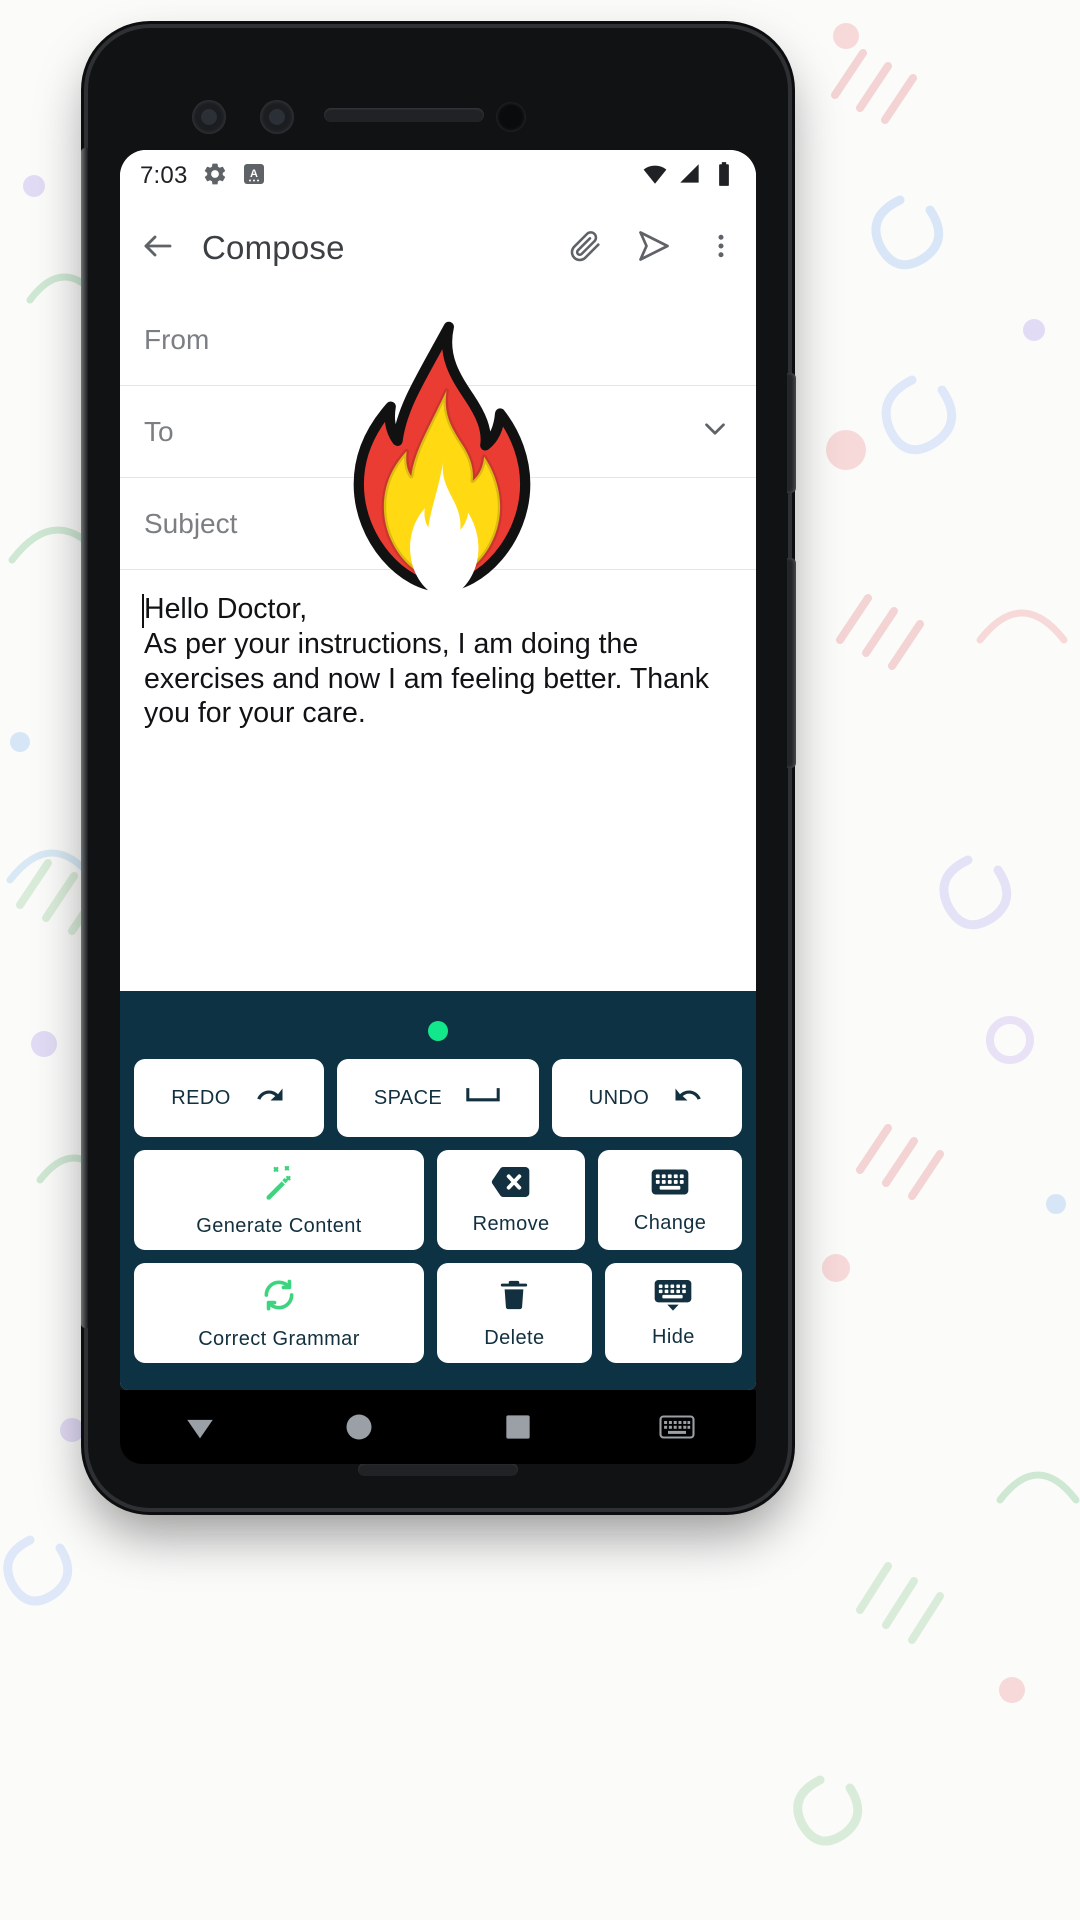 This screenshot has width=1080, height=1920. I want to click on status-clock: 7:03, so click(164, 175).